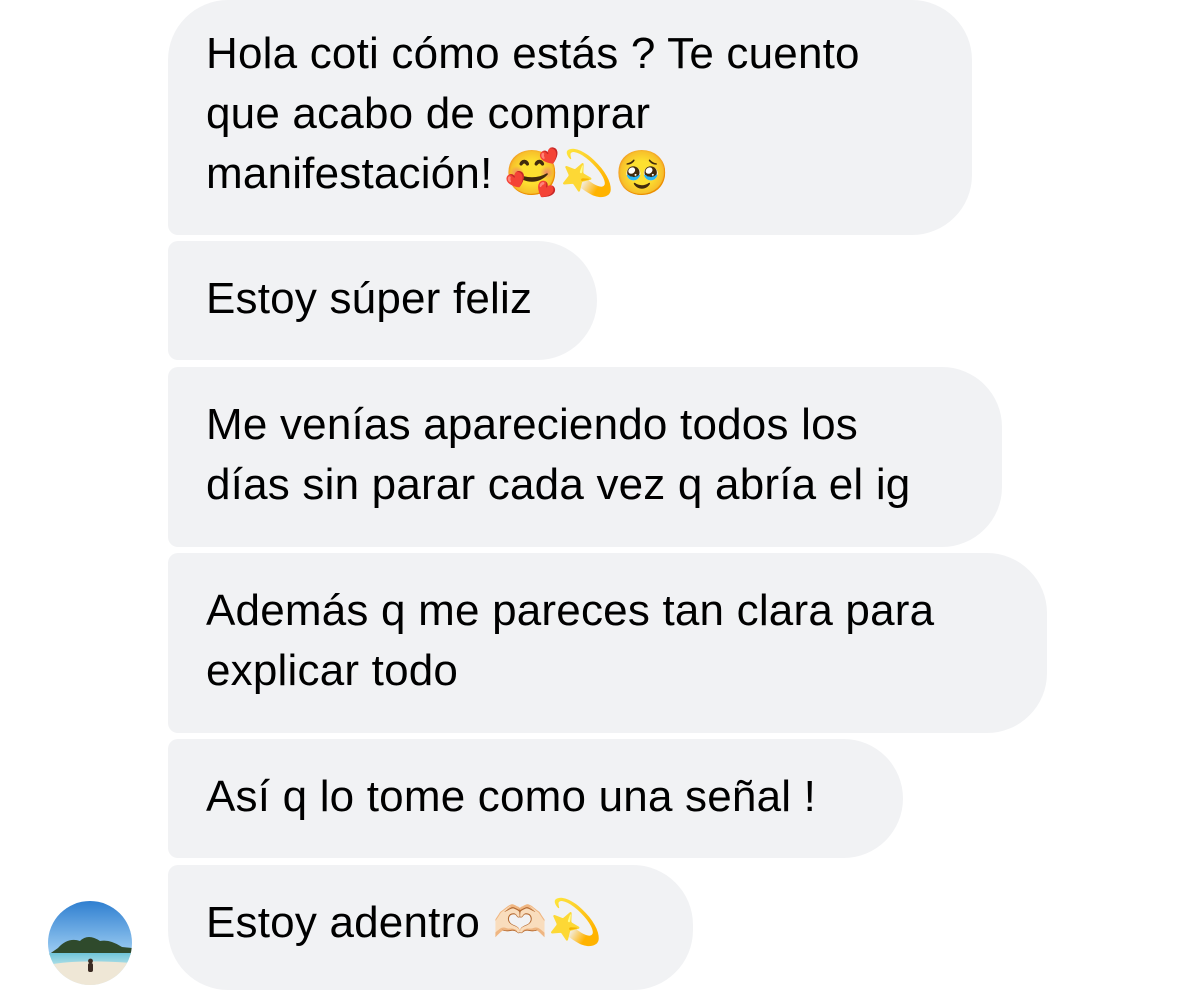  Describe the element at coordinates (430, 927) in the screenshot. I see `message-bubble: Estoy adentro 🫶🏻💫` at that location.